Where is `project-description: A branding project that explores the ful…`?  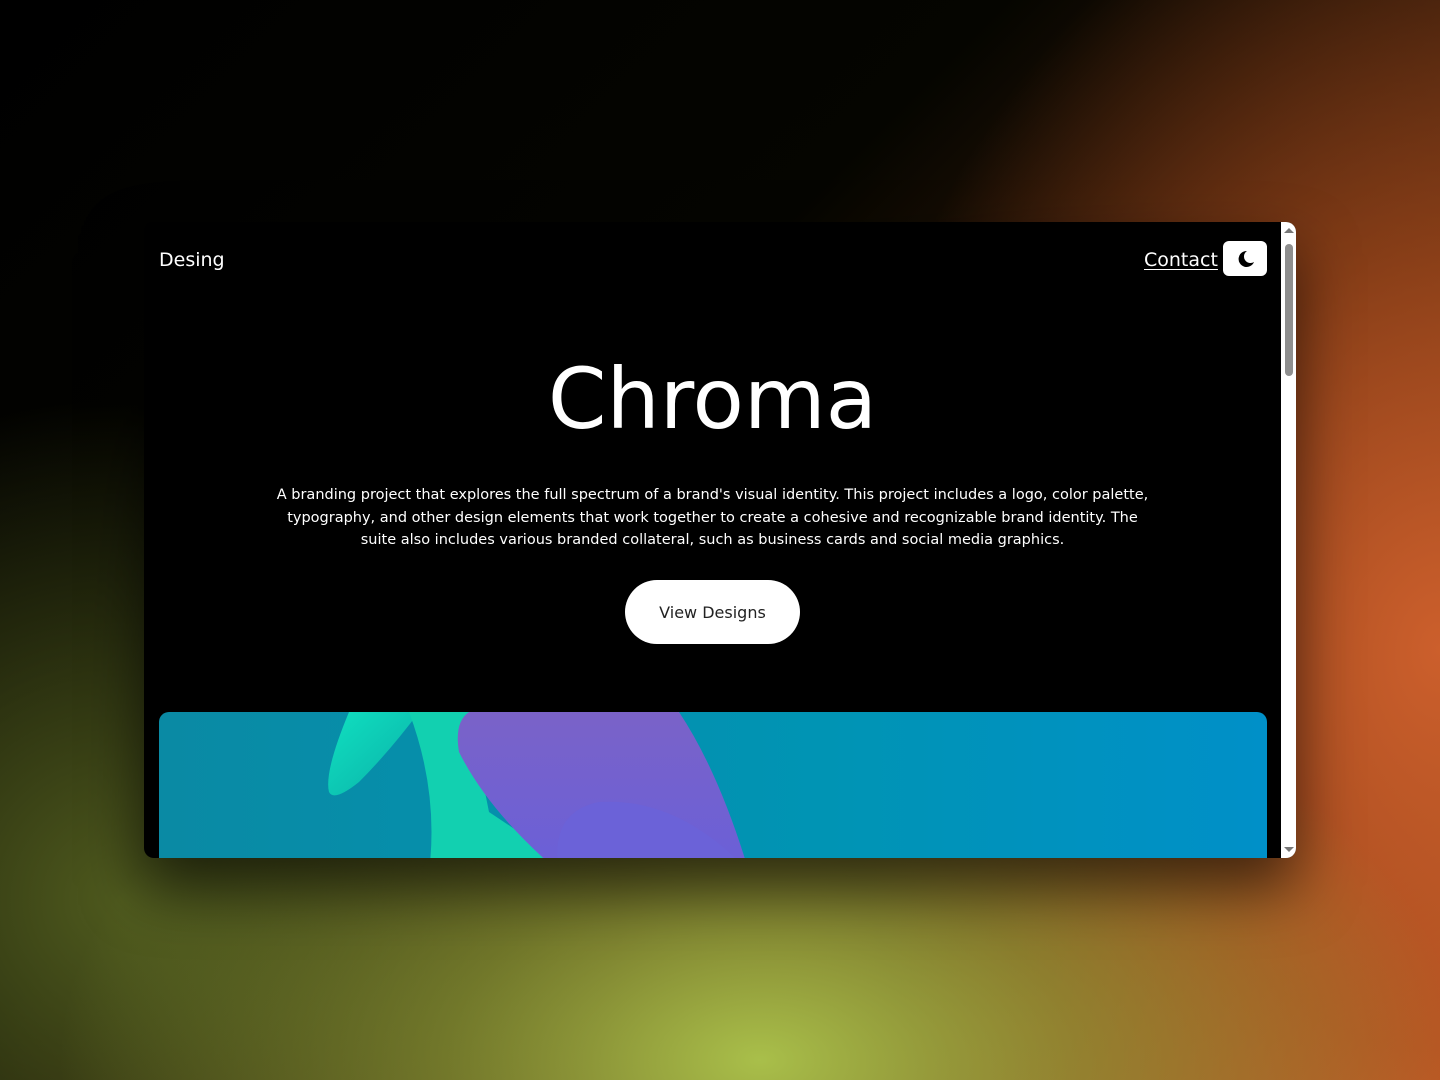 project-description: A branding project that explores the ful… is located at coordinates (712, 517).